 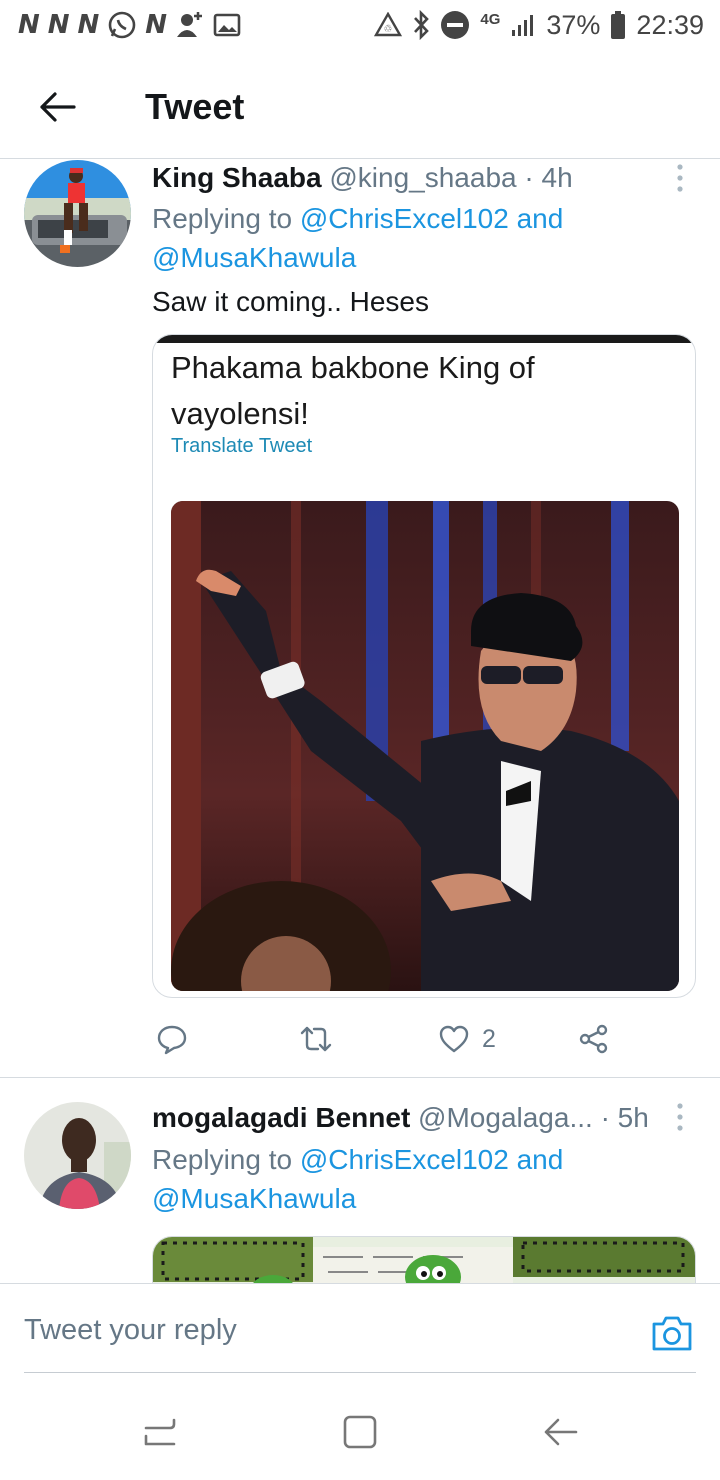 I want to click on status-bar: N N N N ♲ 4G 37% 22:39, so click(x=360, y=26).